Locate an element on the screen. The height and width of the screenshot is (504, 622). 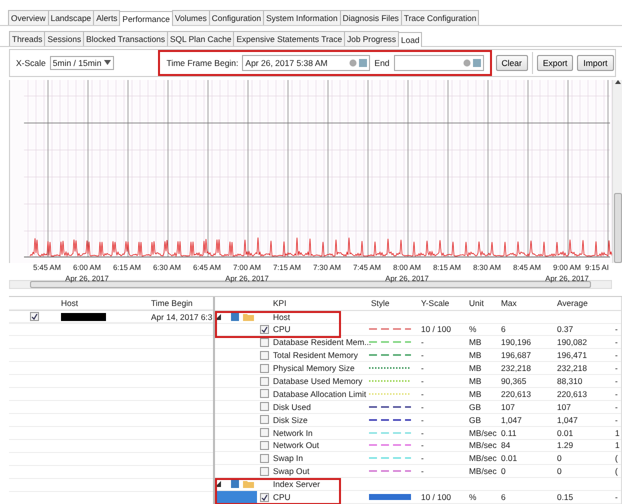
table-cell-text: 1 is located at coordinates (617, 433).